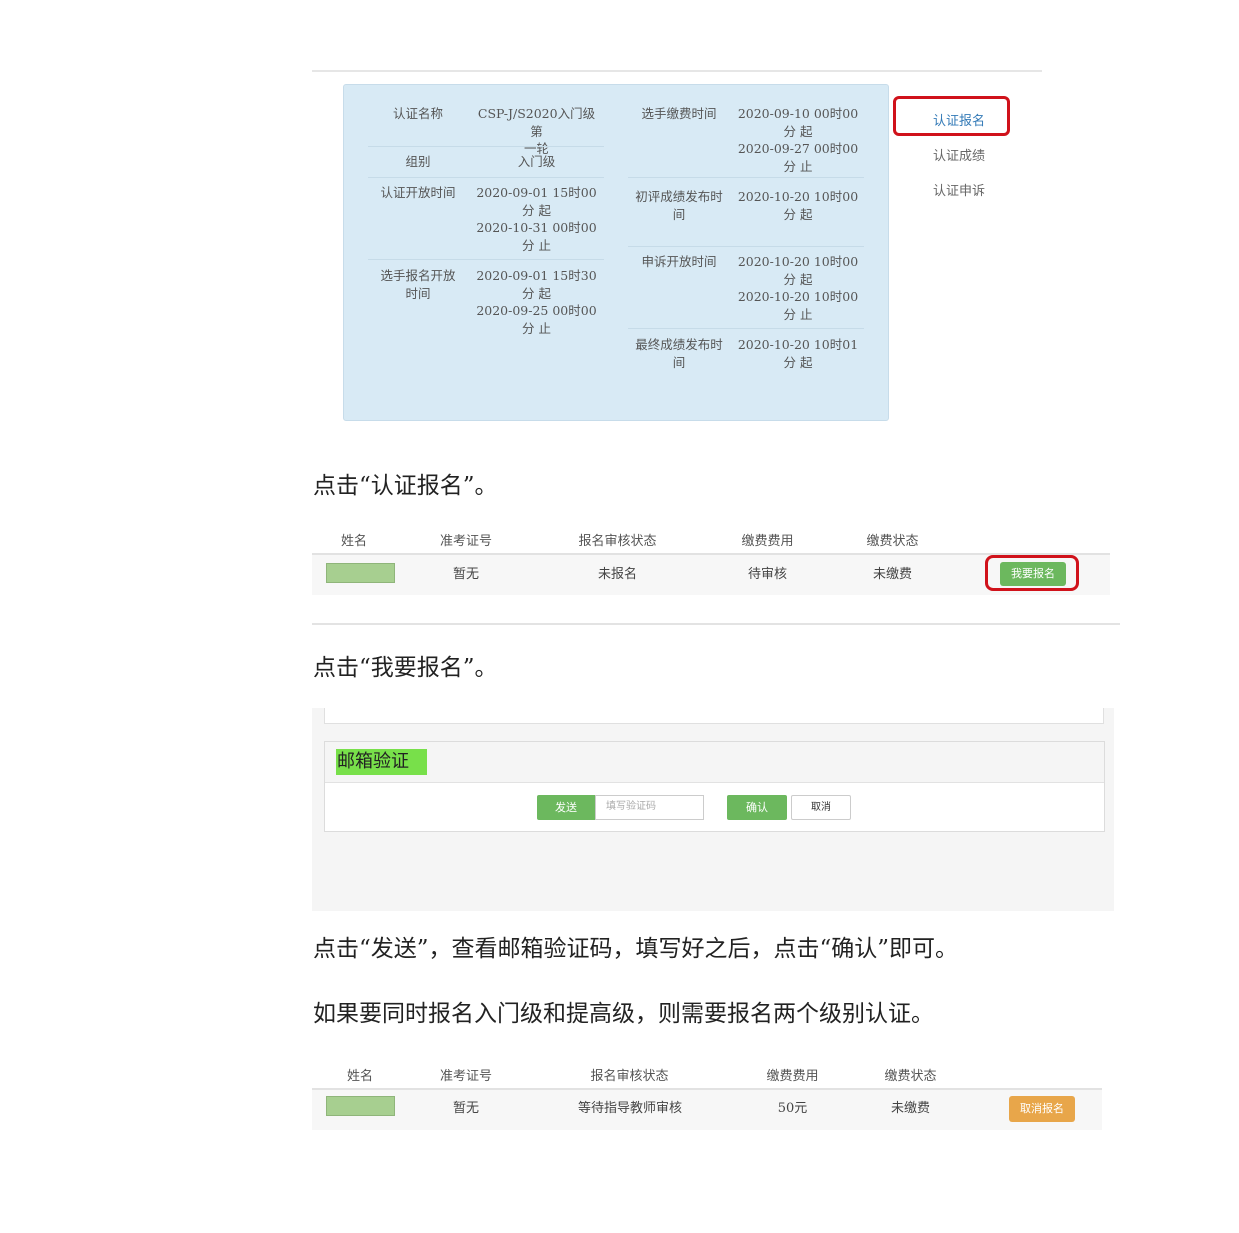  I want to click on review-status-cell: 等待指导教师审核, so click(629, 1108).